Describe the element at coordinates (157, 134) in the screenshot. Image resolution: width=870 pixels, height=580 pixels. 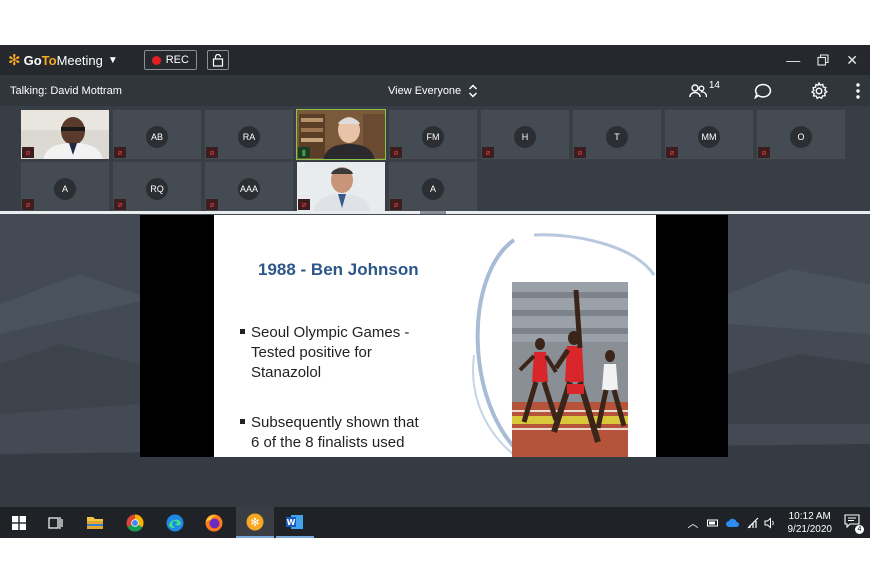
I see `participant-tile-2: AB ⌀` at that location.